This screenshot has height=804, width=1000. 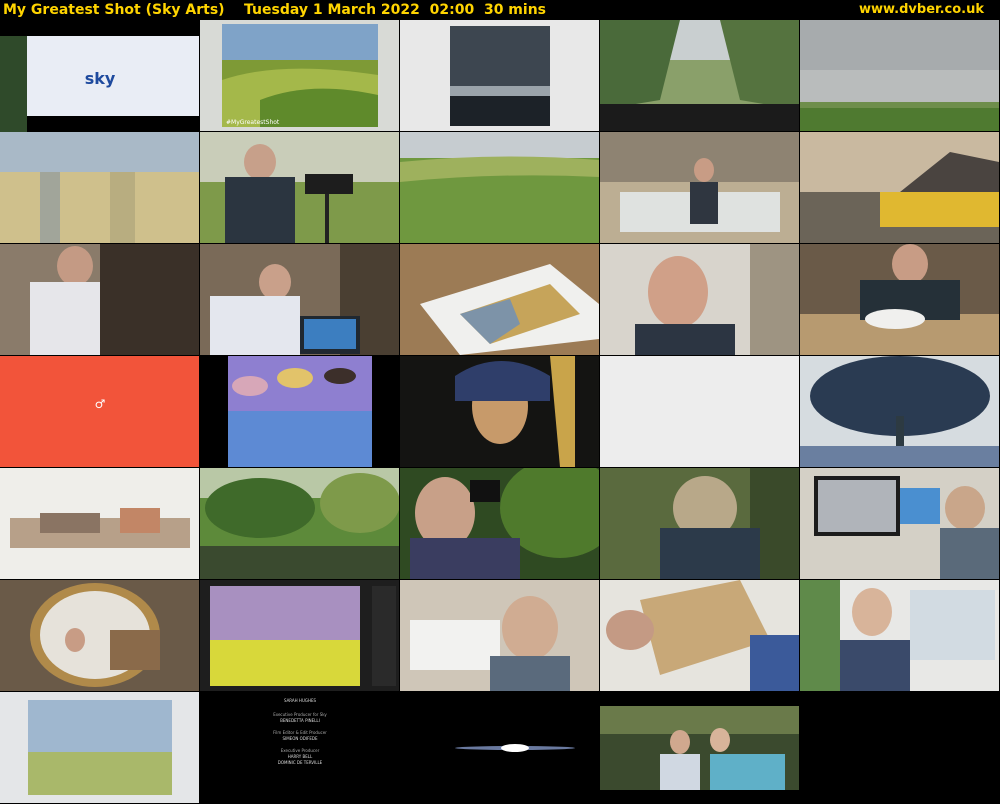 What do you see at coordinates (253, 122) in the screenshot?
I see `thumbnail-watermark: #MyGreatestShot` at bounding box center [253, 122].